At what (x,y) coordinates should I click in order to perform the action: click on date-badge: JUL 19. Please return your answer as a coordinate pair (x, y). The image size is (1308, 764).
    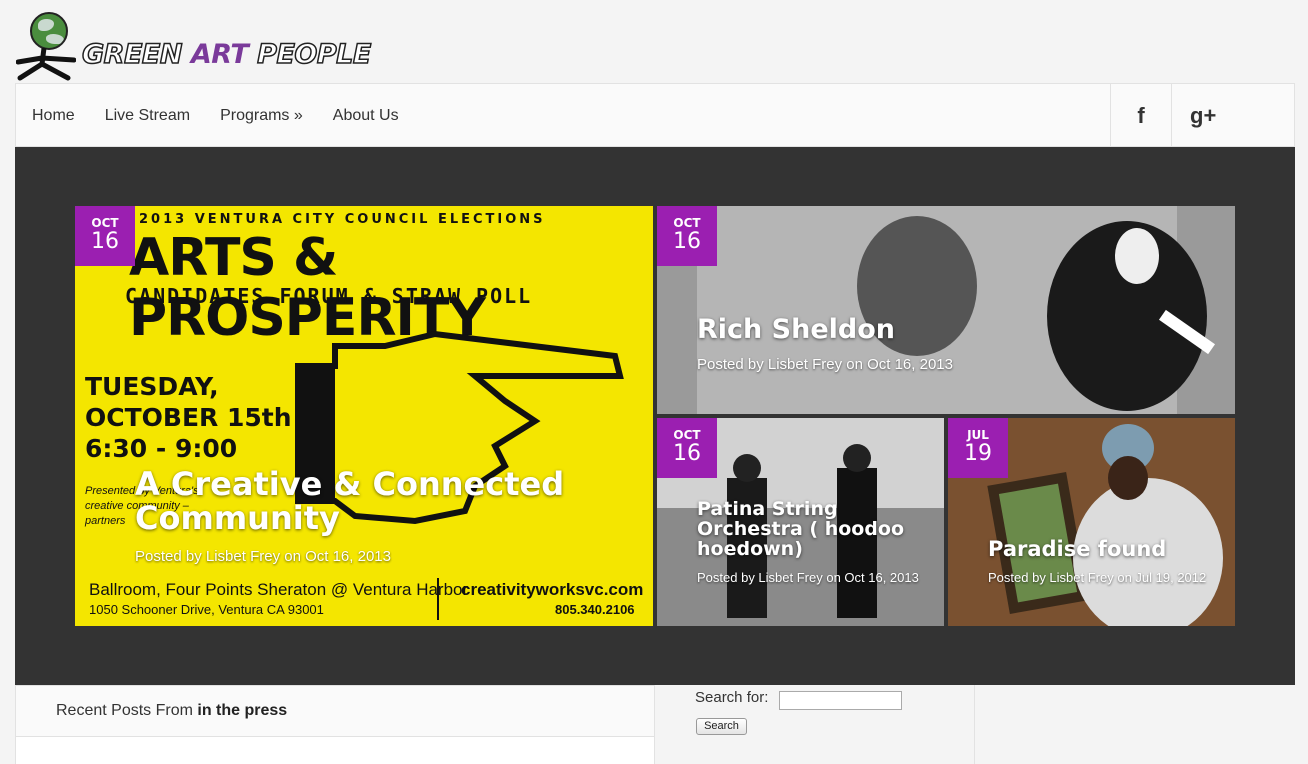
    Looking at the image, I should click on (978, 448).